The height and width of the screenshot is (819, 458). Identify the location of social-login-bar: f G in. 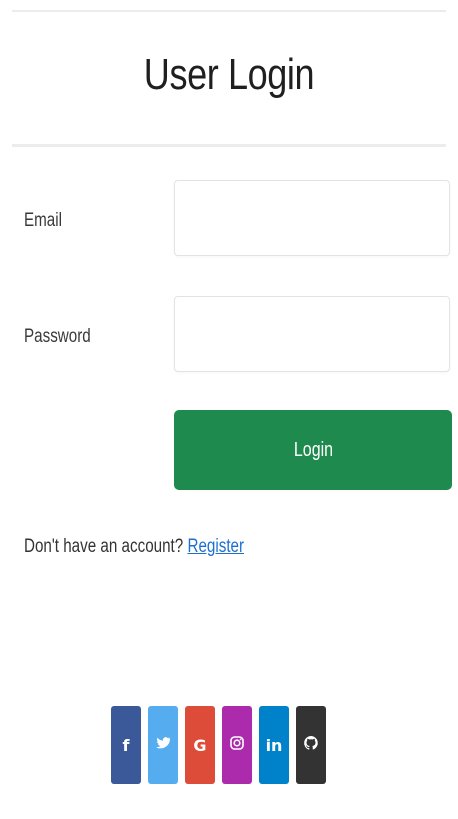
(218, 745).